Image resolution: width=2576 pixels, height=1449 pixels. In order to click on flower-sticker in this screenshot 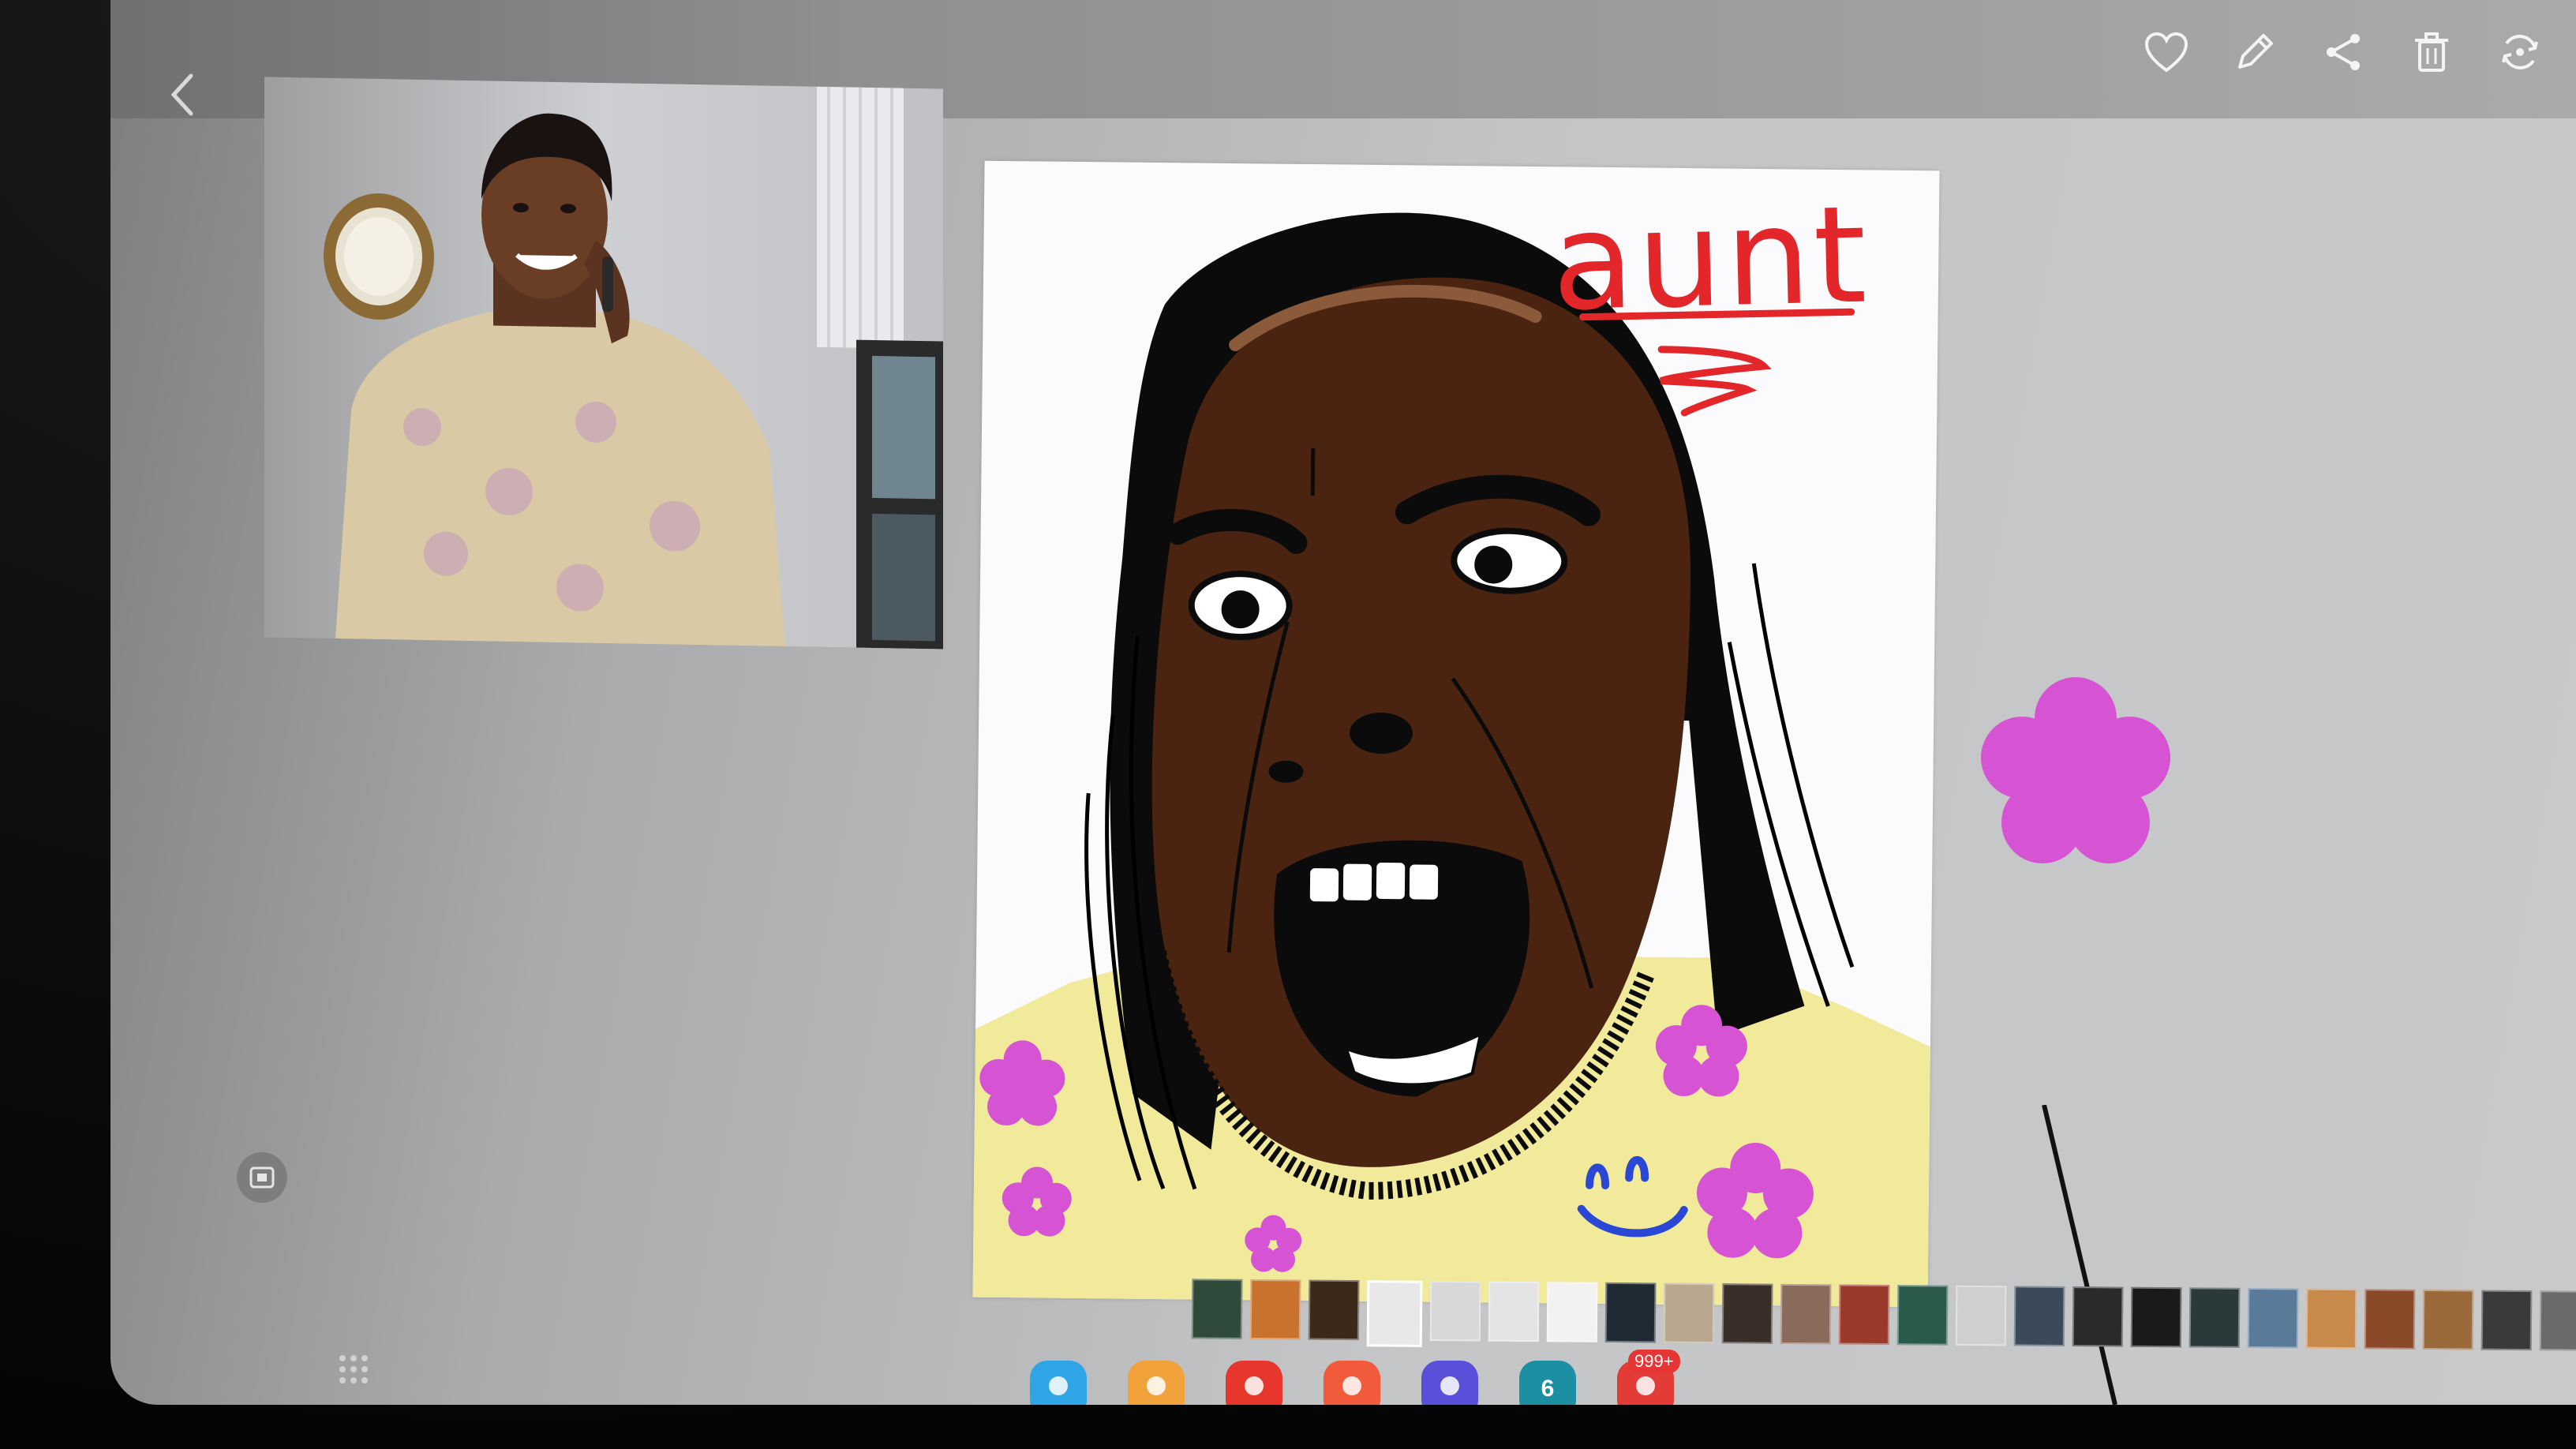, I will do `click(2075, 773)`.